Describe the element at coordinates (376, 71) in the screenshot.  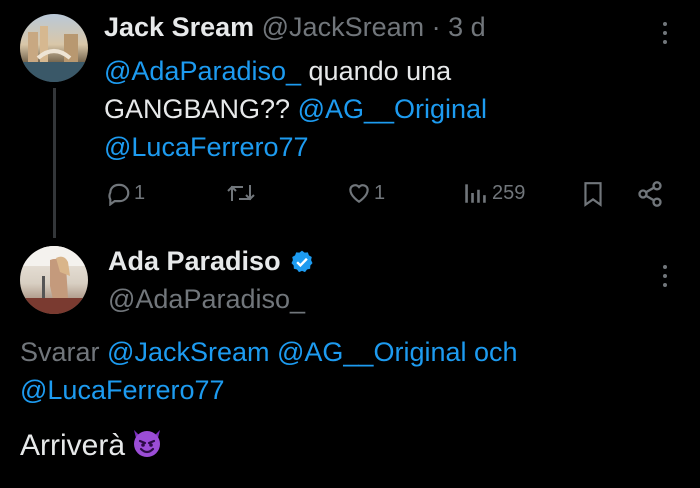
I see `tweet-text-part: quando una` at that location.